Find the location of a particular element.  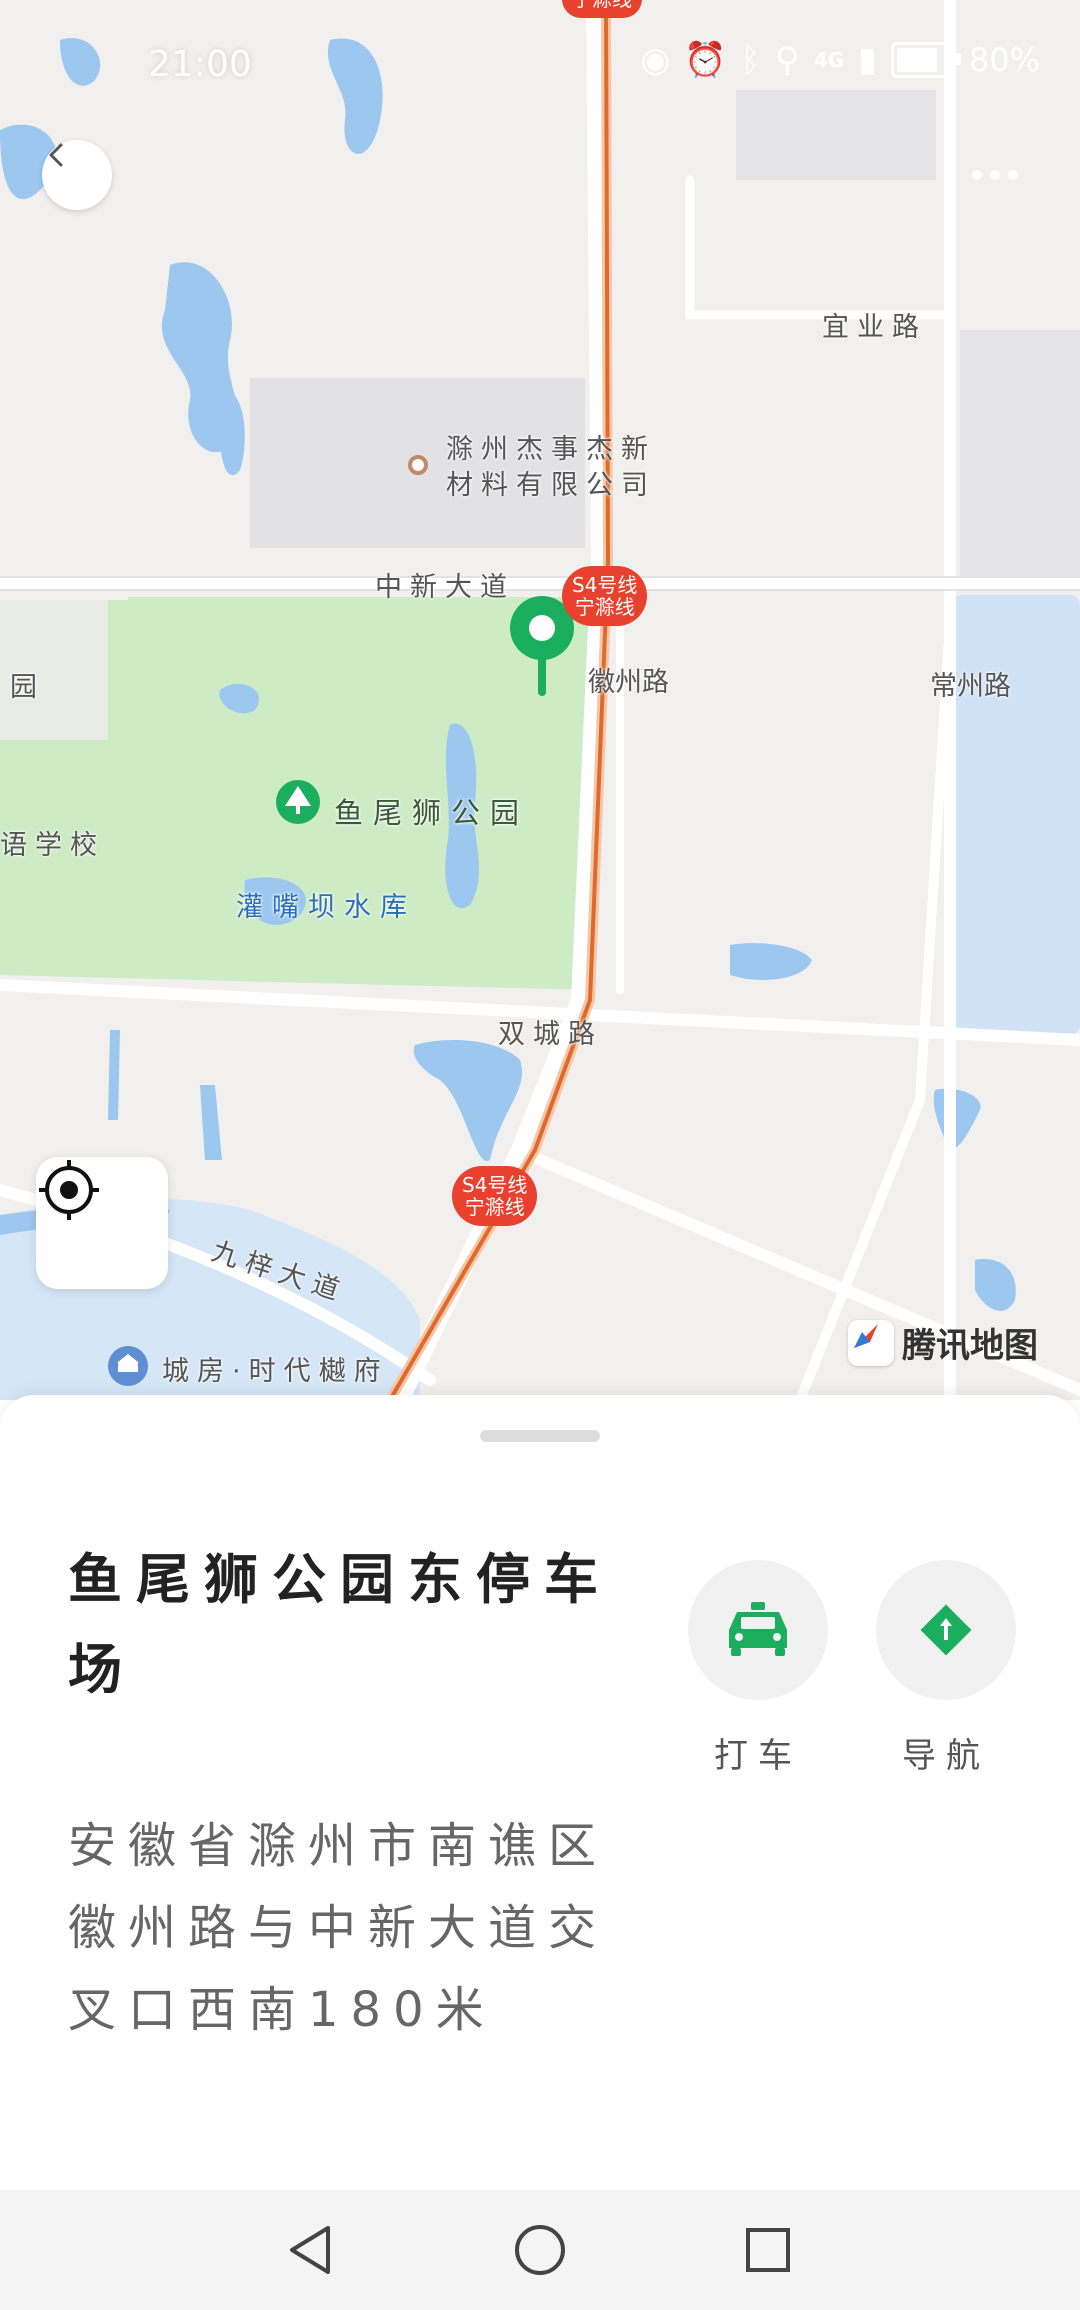

more-options-button is located at coordinates (995, 175).